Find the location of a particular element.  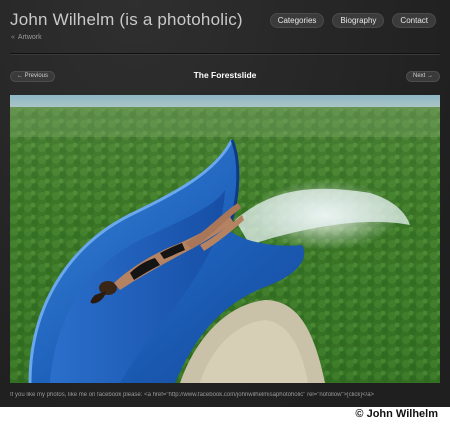

breadcrumb: « Artwork is located at coordinates (26, 37).